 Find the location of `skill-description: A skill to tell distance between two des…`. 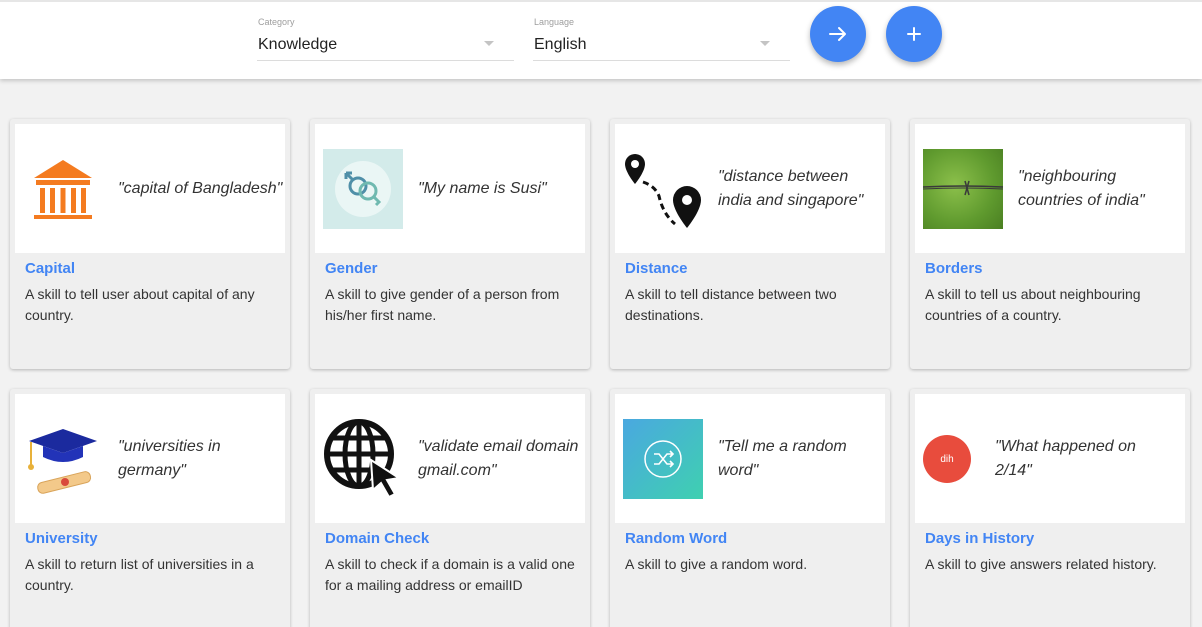

skill-description: A skill to tell distance between two des… is located at coordinates (731, 304).